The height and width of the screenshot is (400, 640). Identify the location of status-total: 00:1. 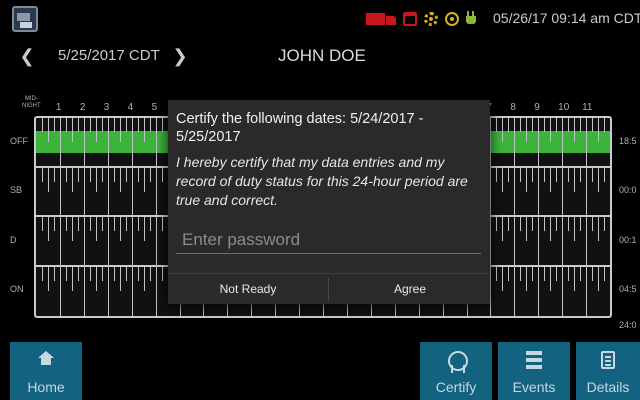
(628, 239).